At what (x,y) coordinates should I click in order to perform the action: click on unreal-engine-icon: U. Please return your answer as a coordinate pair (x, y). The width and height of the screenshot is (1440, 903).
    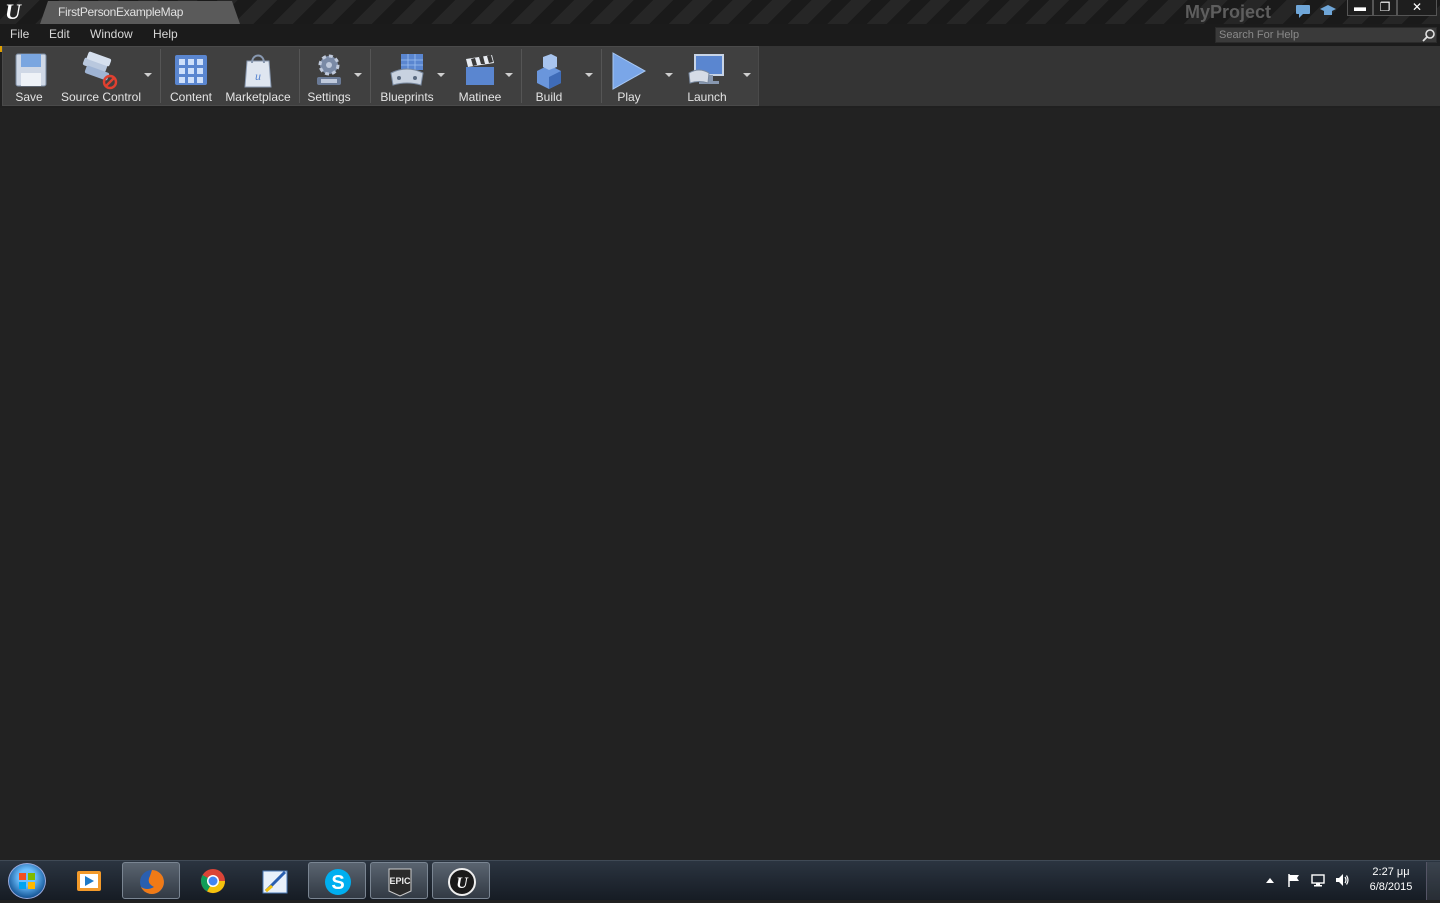
    Looking at the image, I should click on (462, 882).